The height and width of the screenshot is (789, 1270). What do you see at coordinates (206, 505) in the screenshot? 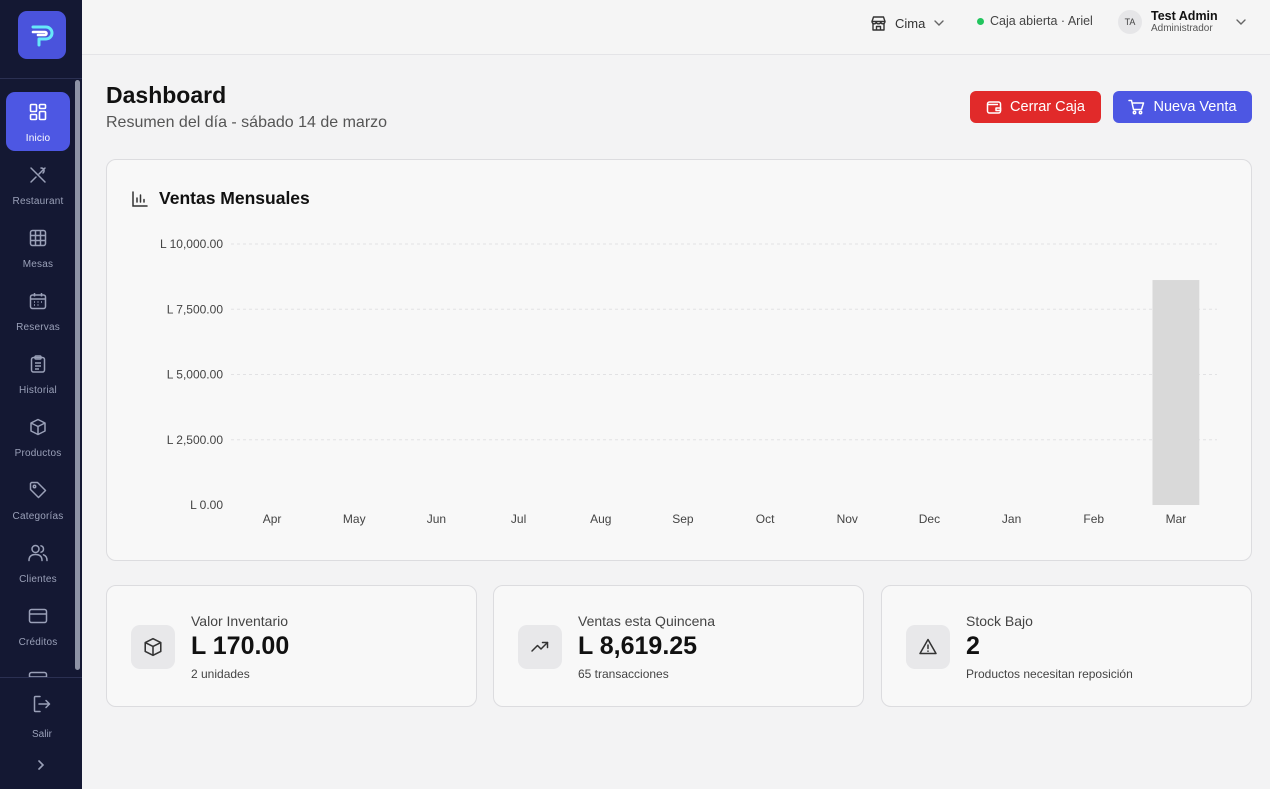
I see `y-tick-label: L 0.00` at bounding box center [206, 505].